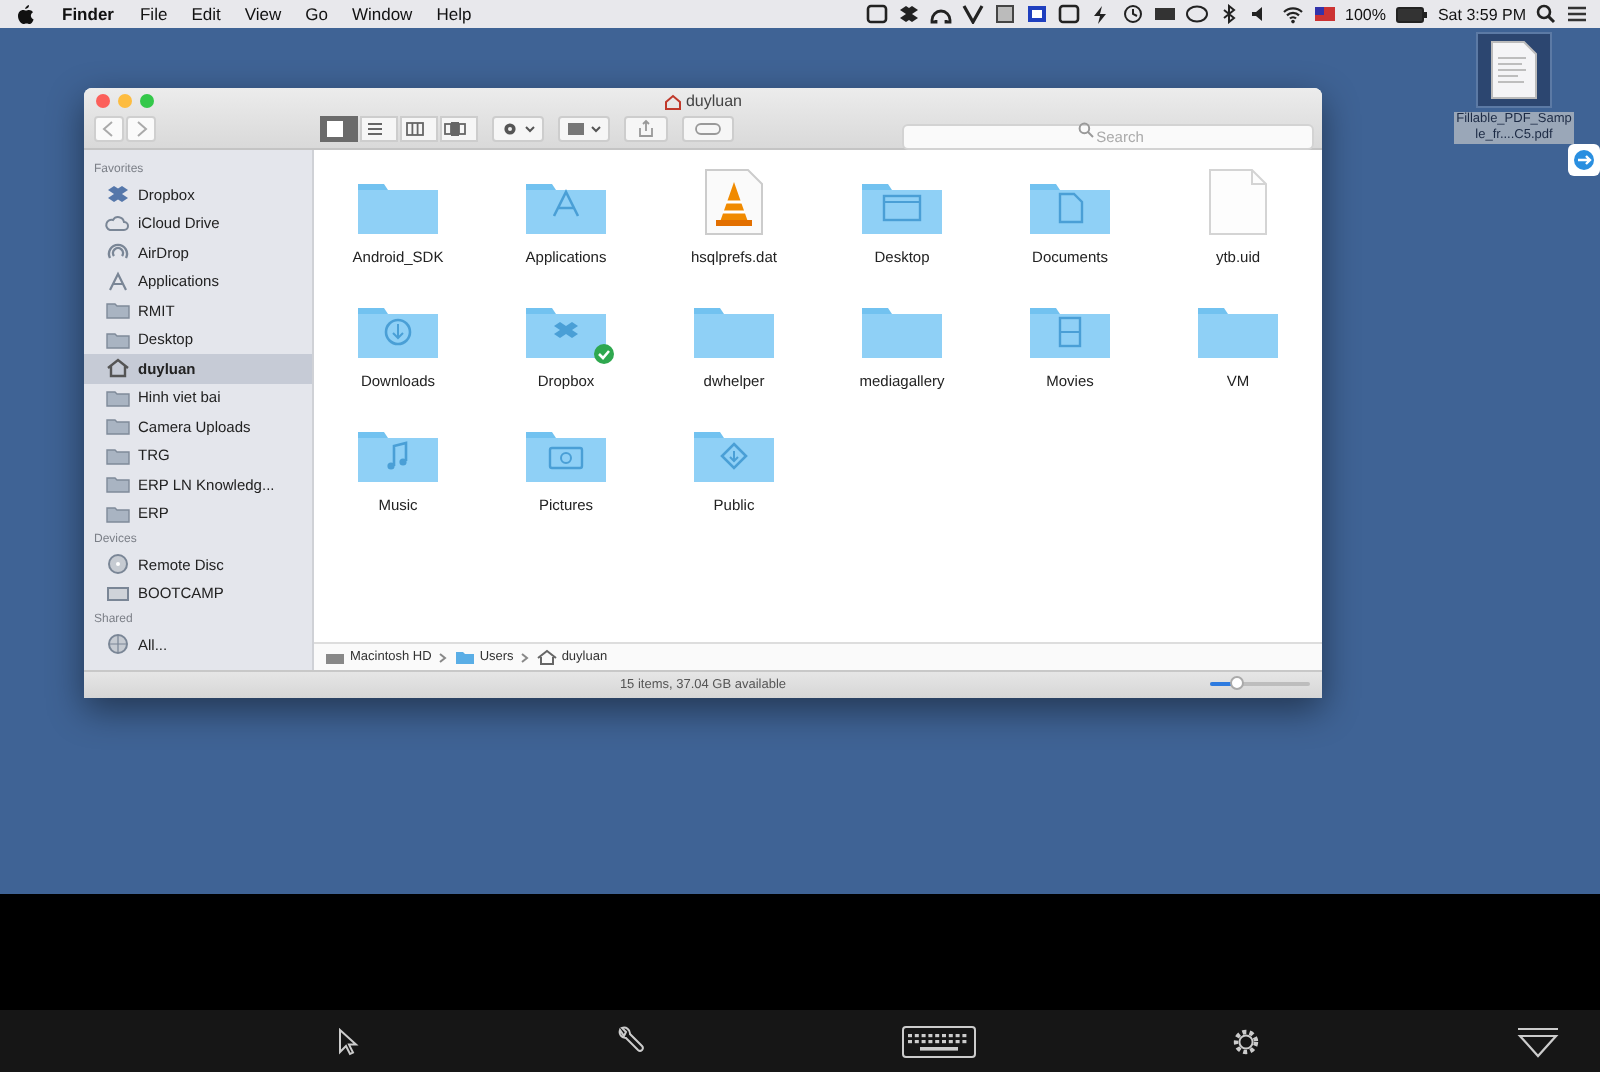 The image size is (1600, 1072). Describe the element at coordinates (1584, 160) in the screenshot. I see `app-icon` at that location.